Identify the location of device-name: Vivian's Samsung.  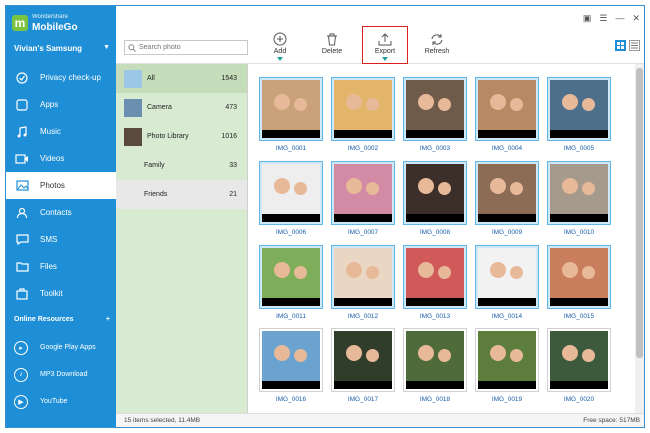
(48, 48).